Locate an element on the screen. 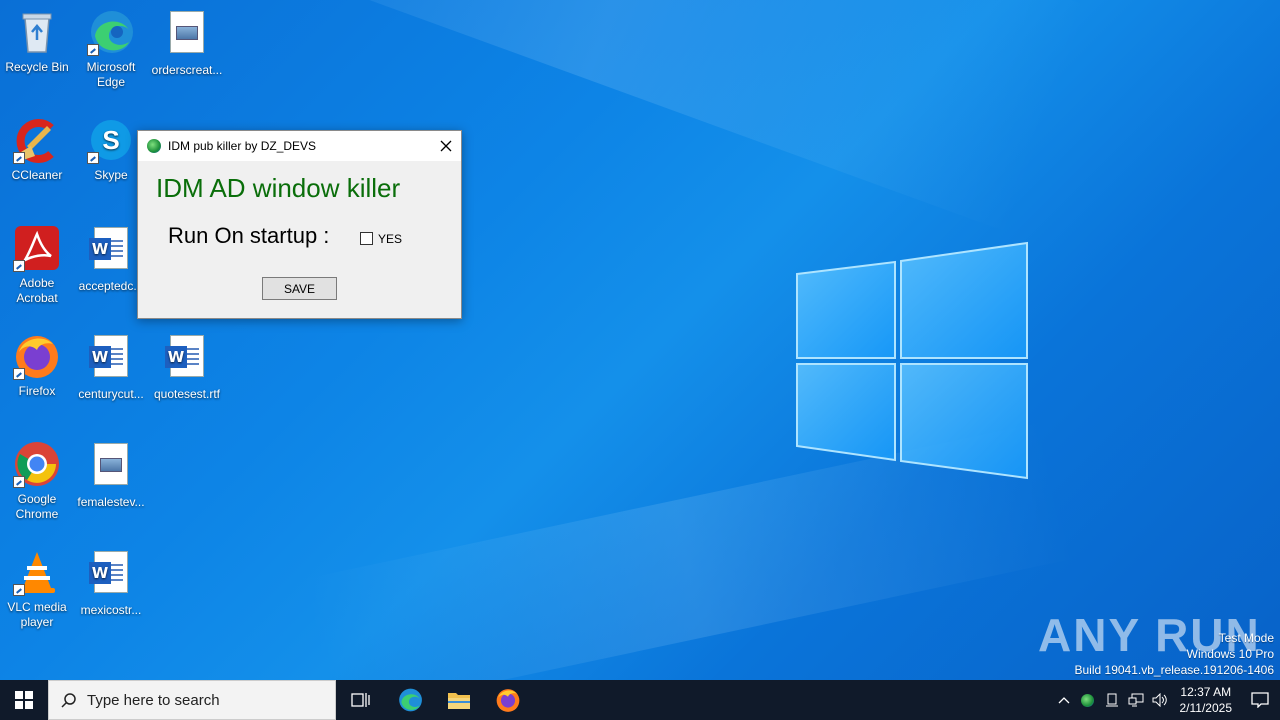 The height and width of the screenshot is (720, 1280). clock-date: 2/11/2025 is located at coordinates (1206, 708).